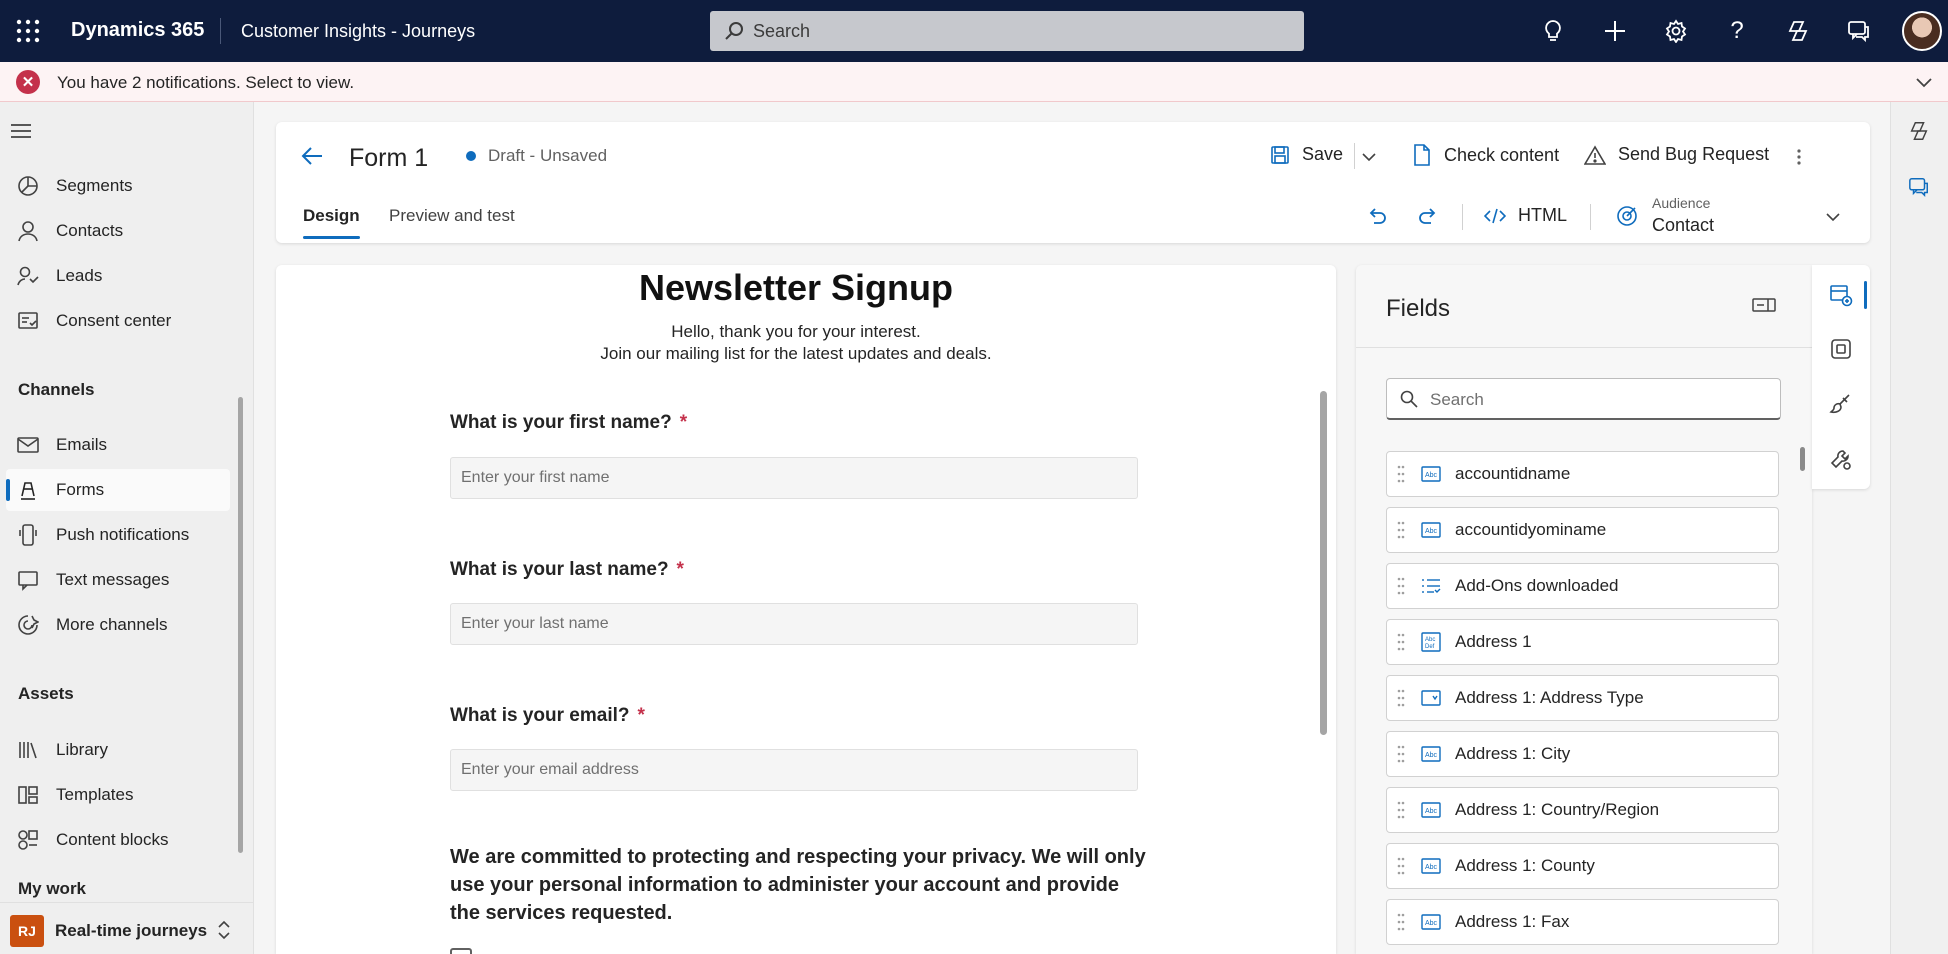 The width and height of the screenshot is (1948, 954). Describe the element at coordinates (1802, 459) in the screenshot. I see `fields-scrollbar` at that location.